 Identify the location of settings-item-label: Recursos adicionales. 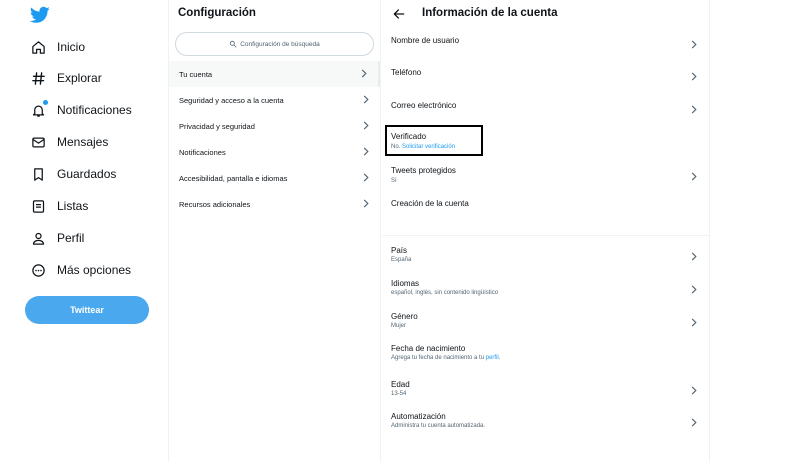
(215, 204).